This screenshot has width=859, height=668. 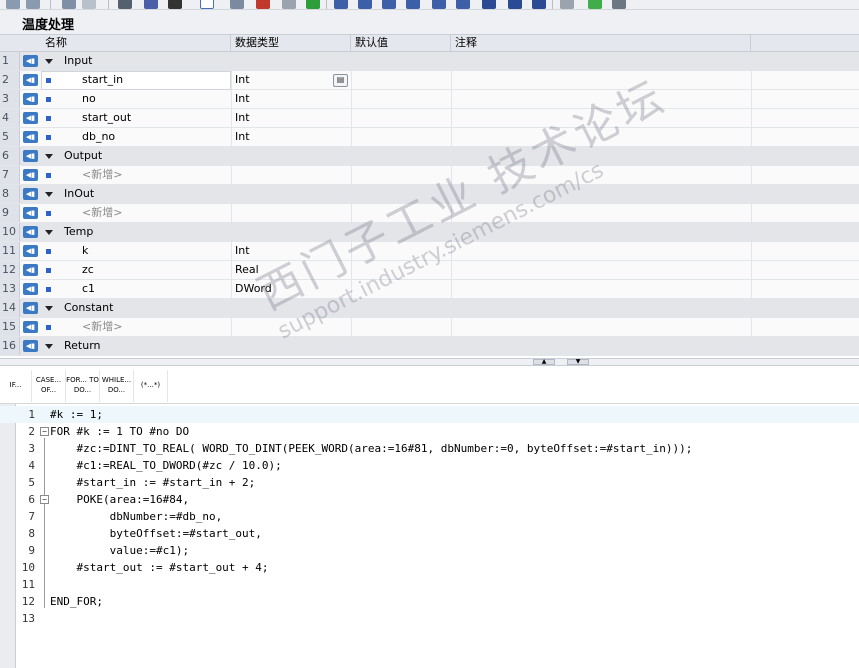 What do you see at coordinates (429, 499) in the screenshot?
I see `code-line: 6− POKE(area:=16#84,` at bounding box center [429, 499].